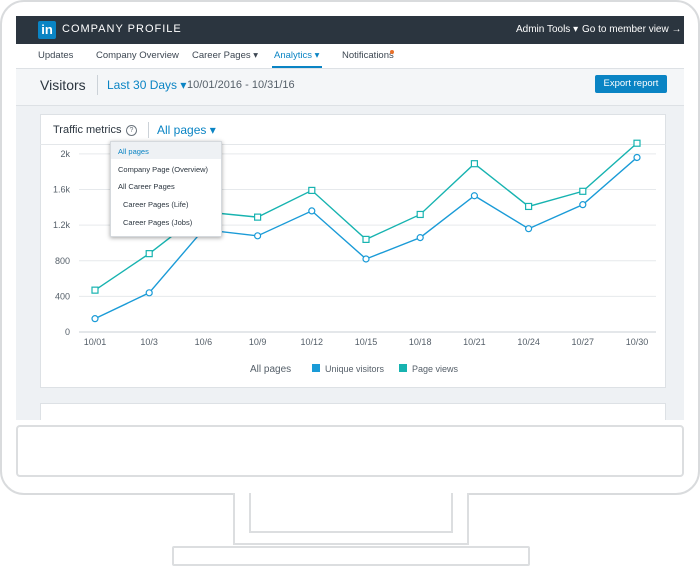 This screenshot has height=566, width=700. What do you see at coordinates (204, 342) in the screenshot?
I see `x-tick-label: 10/6` at bounding box center [204, 342].